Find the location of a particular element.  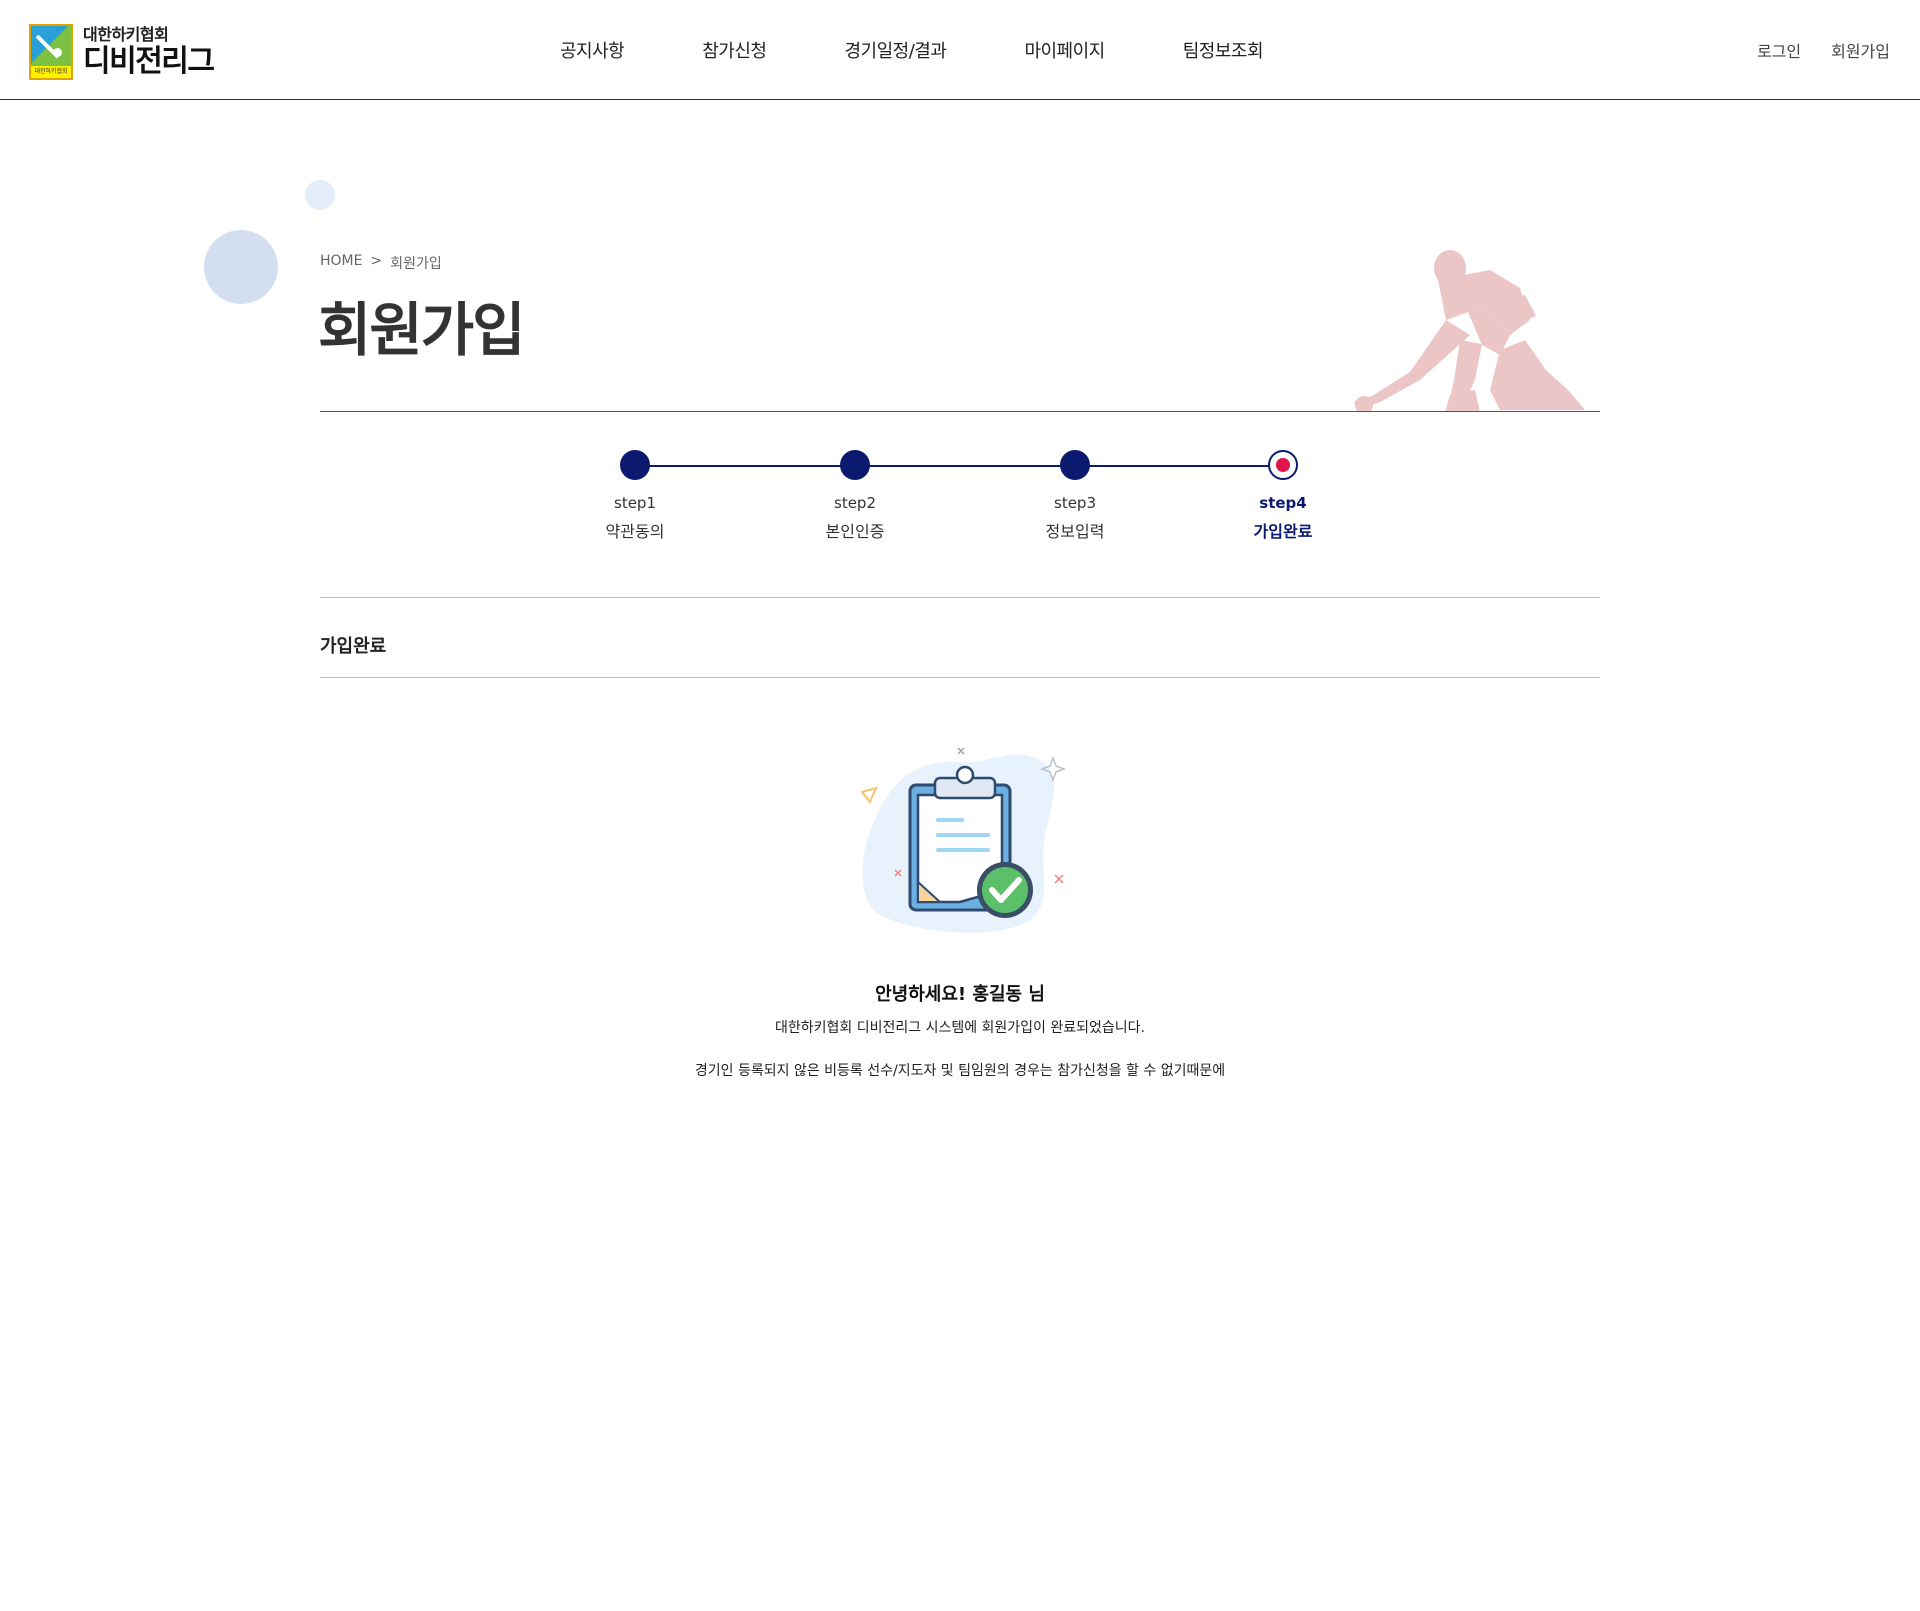

step-number: step4 is located at coordinates (1283, 503).